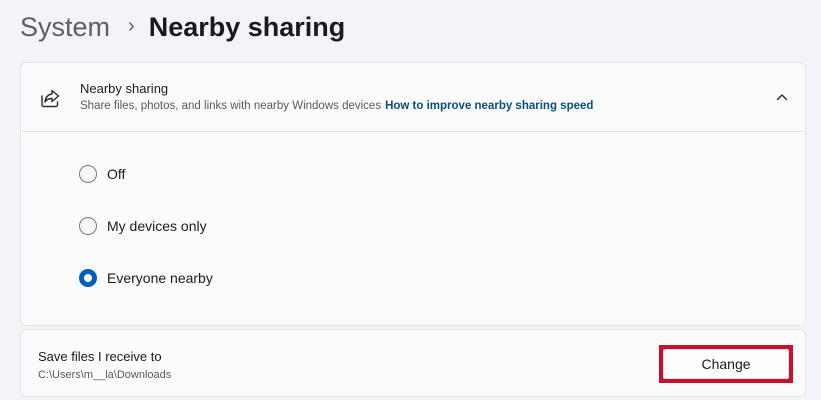  I want to click on radio-option-off: Off, so click(102, 174).